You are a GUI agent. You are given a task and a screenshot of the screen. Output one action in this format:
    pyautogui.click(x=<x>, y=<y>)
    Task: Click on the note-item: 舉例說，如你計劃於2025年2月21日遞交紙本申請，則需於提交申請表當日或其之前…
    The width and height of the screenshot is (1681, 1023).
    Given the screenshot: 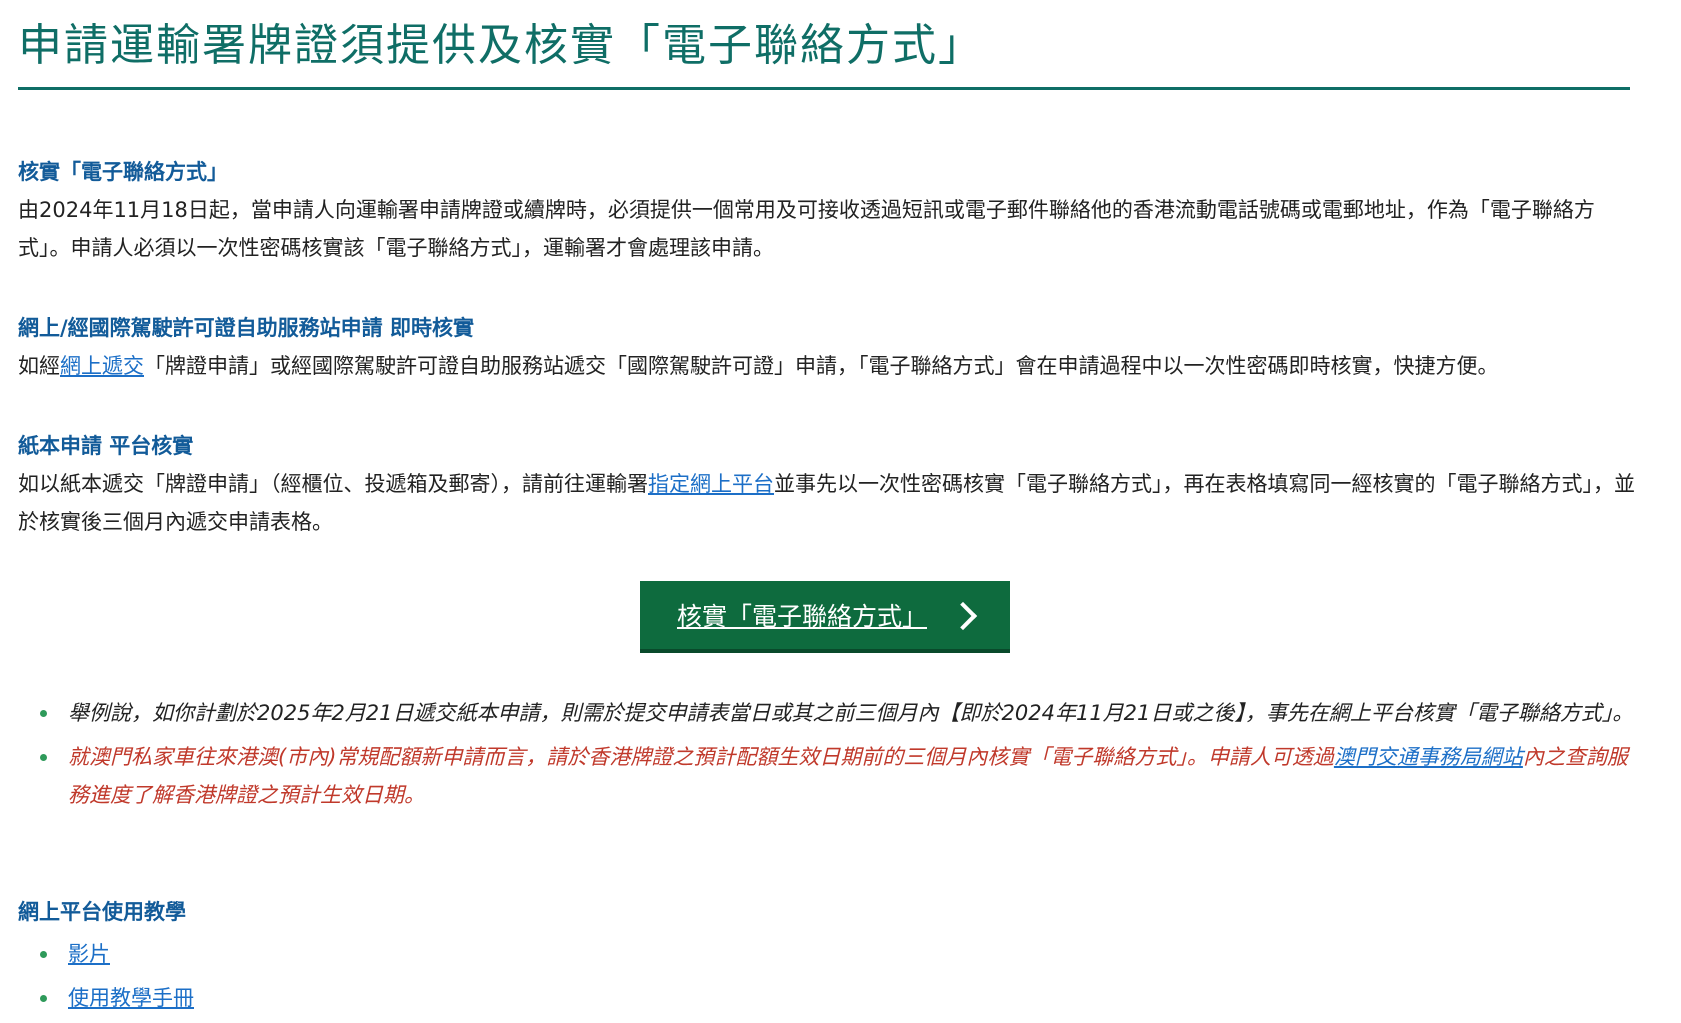 What is the action you would take?
    pyautogui.click(x=830, y=713)
    